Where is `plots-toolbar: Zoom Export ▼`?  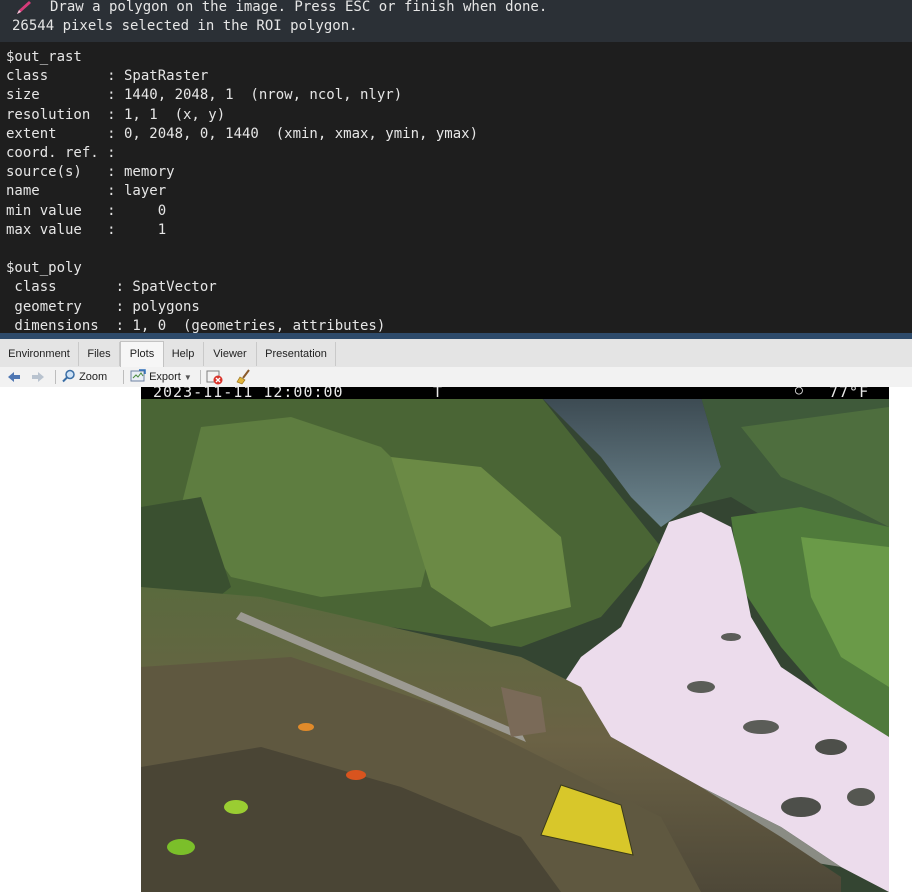 plots-toolbar: Zoom Export ▼ is located at coordinates (456, 377).